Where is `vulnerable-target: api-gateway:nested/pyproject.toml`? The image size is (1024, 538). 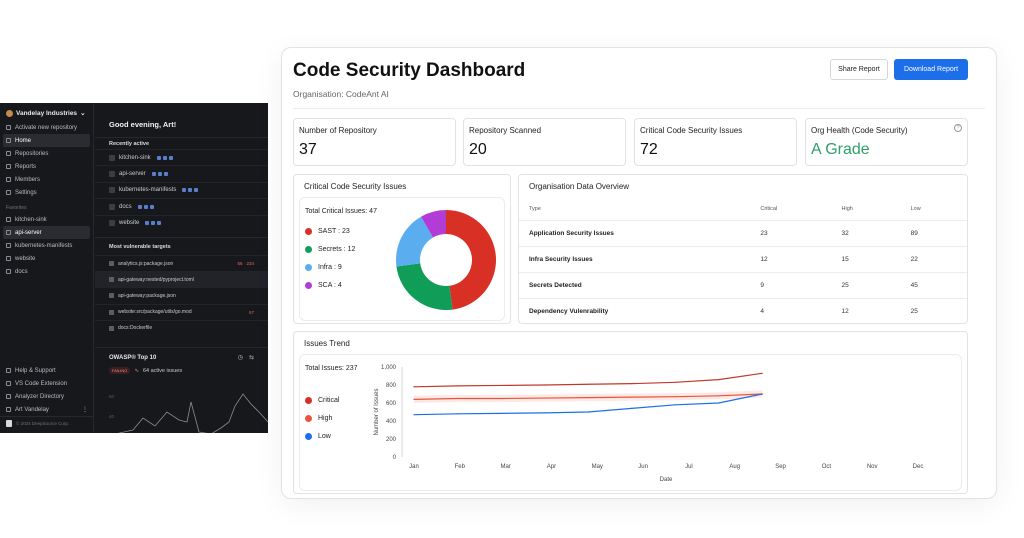
vulnerable-target: api-gateway:nested/pyproject.toml is located at coordinates (181, 279).